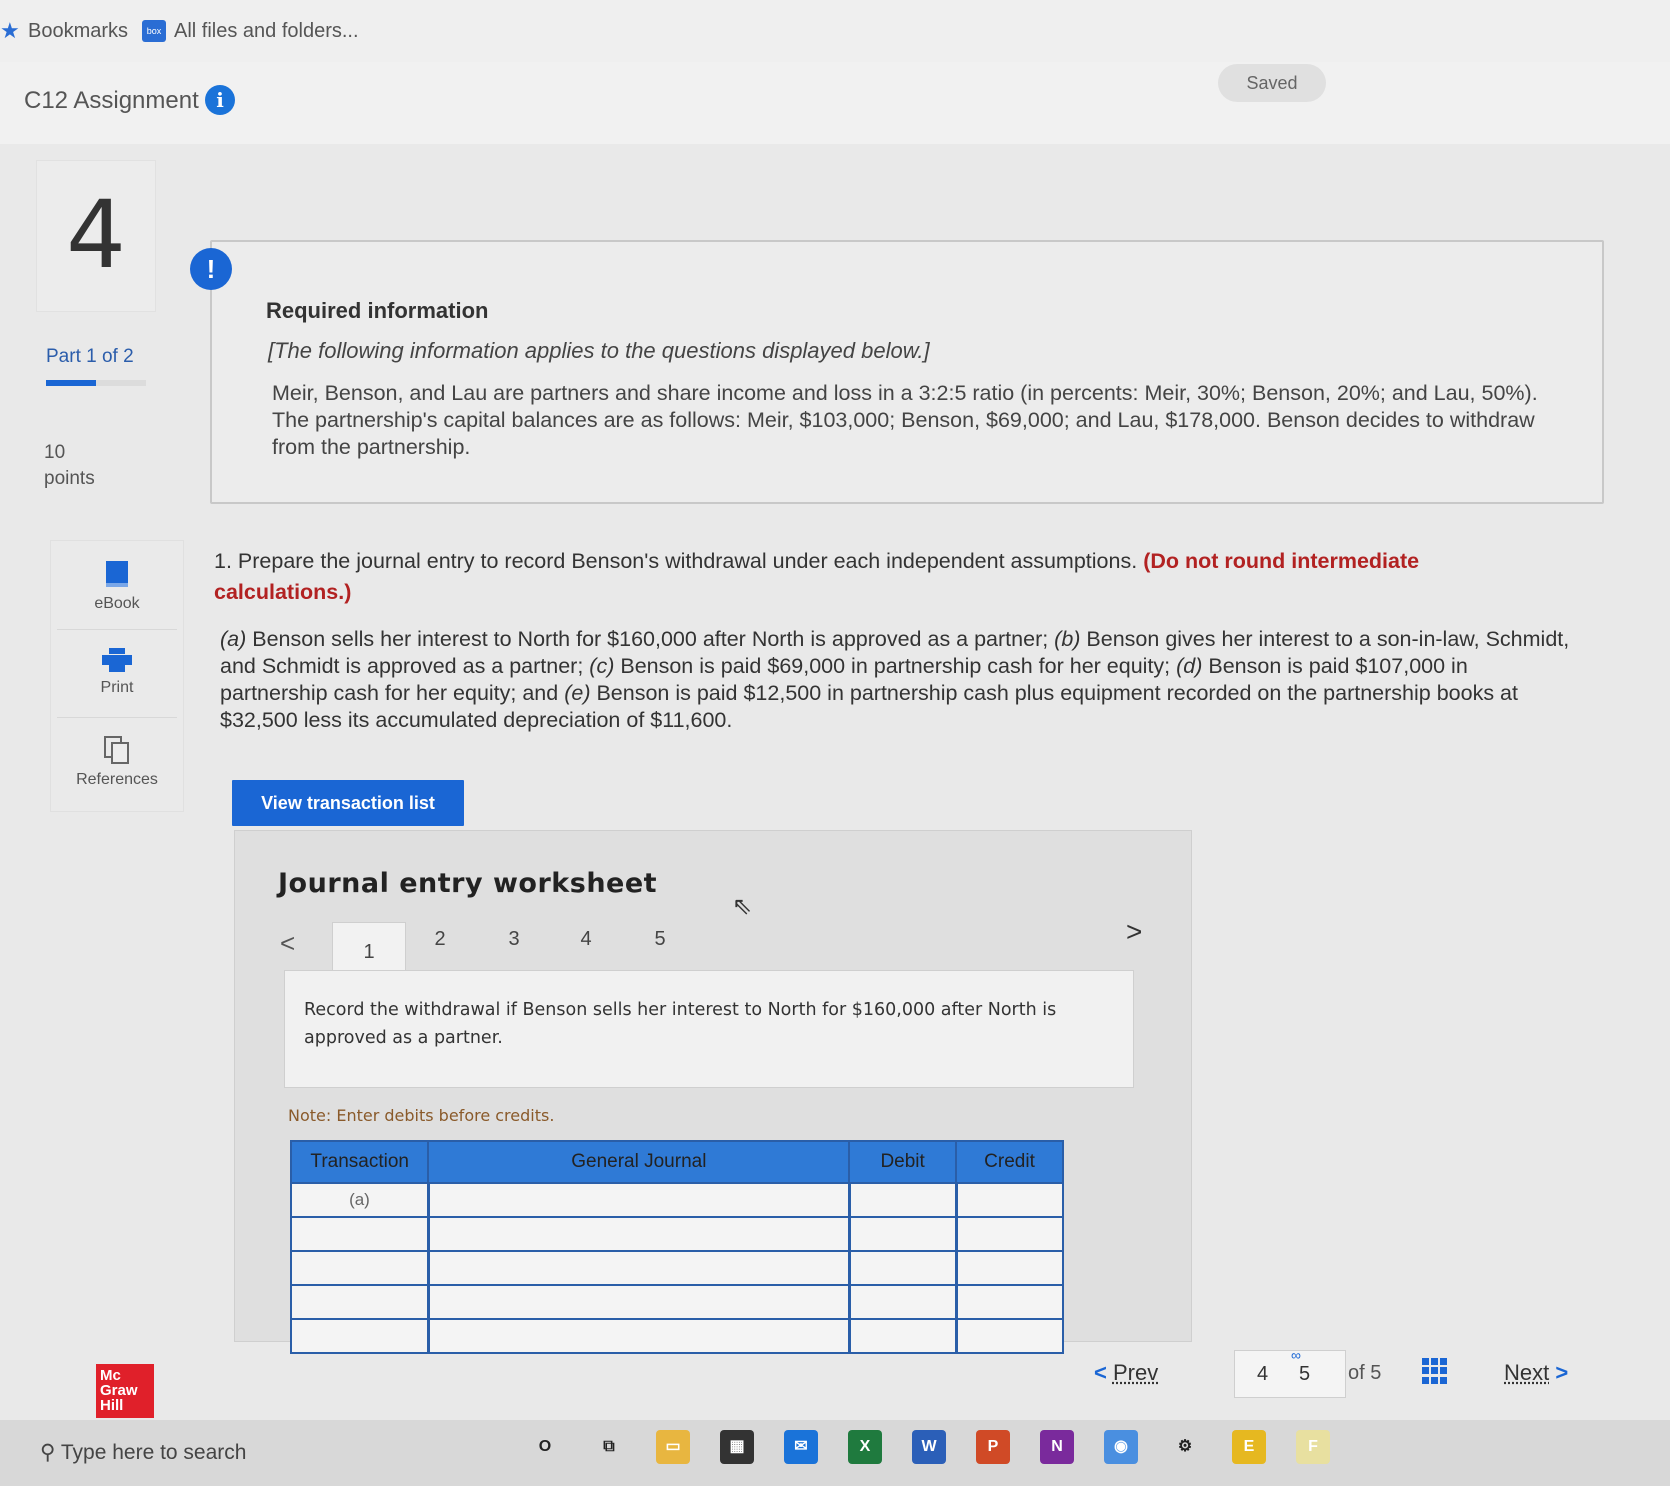 The height and width of the screenshot is (1486, 1670). Describe the element at coordinates (1435, 1371) in the screenshot. I see `grid-icon` at that location.